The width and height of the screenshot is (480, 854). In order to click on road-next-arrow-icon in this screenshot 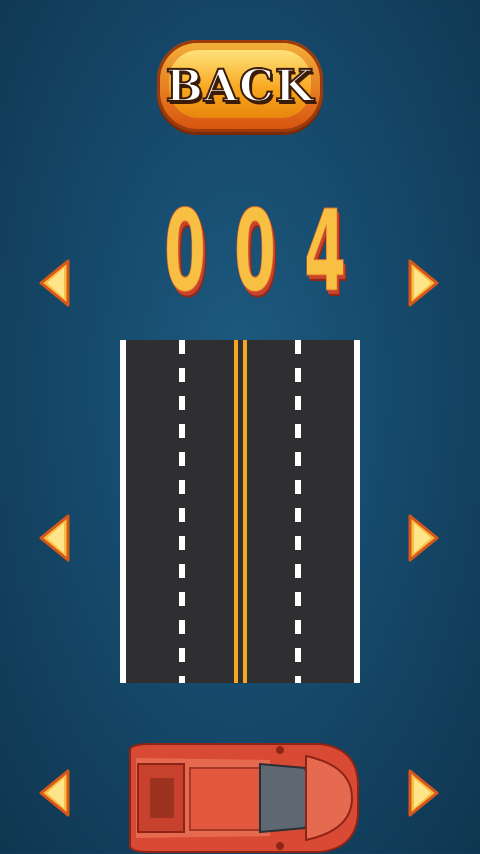, I will do `click(423, 538)`.